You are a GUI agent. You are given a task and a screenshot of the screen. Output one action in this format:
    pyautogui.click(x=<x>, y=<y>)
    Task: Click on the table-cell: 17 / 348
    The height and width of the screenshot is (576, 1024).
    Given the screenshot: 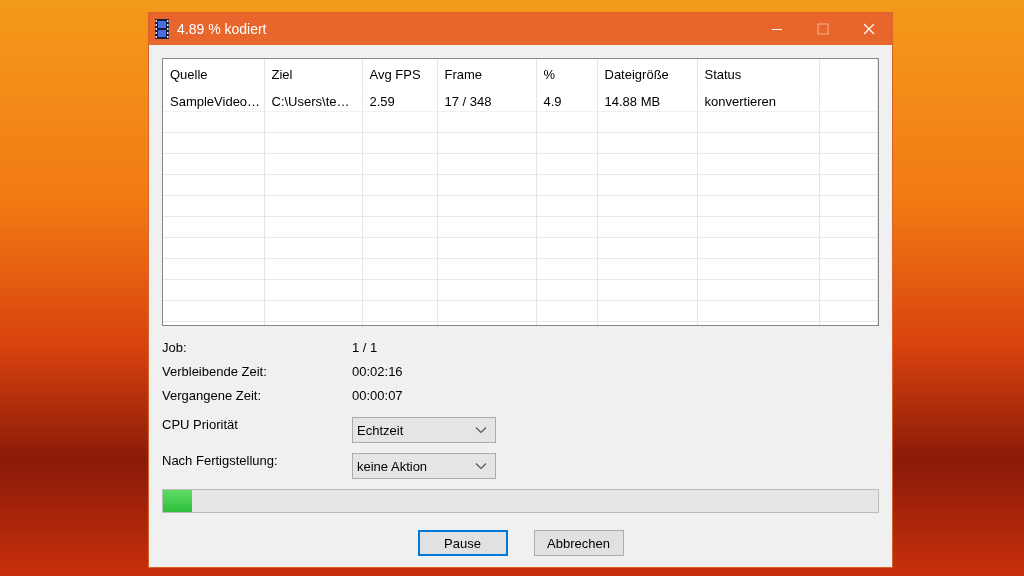 What is the action you would take?
    pyautogui.click(x=486, y=101)
    